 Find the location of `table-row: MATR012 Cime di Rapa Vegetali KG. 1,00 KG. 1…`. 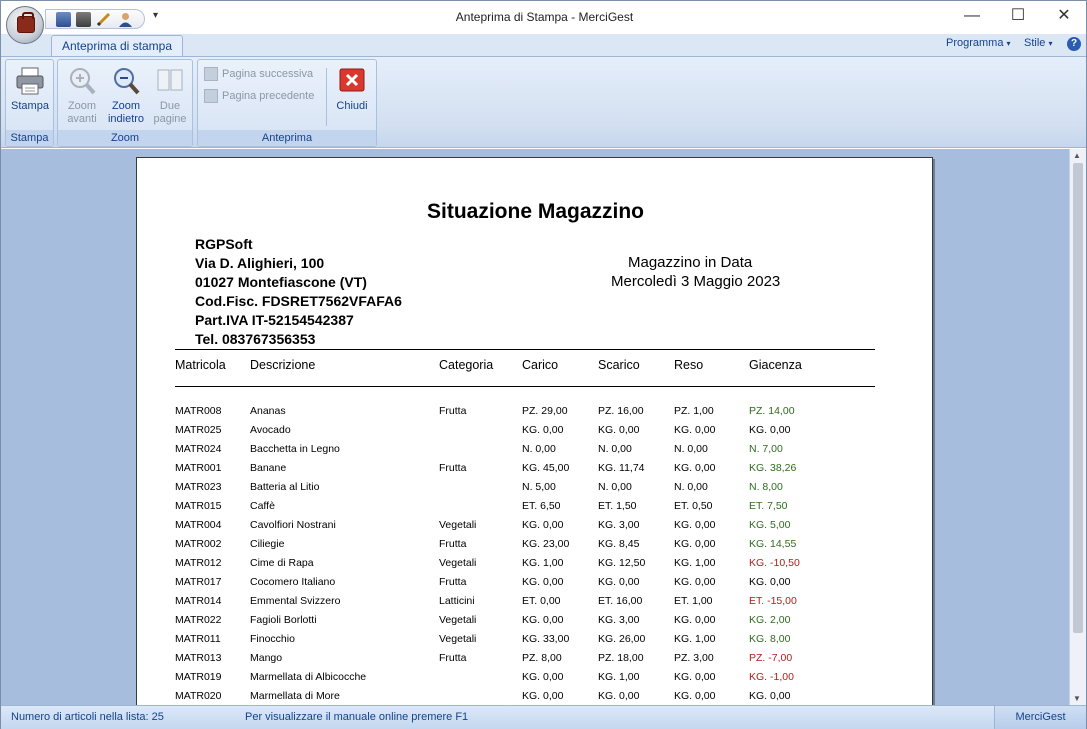

table-row: MATR012 Cime di Rapa Vegetali KG. 1,00 KG. 1… is located at coordinates (535, 566).